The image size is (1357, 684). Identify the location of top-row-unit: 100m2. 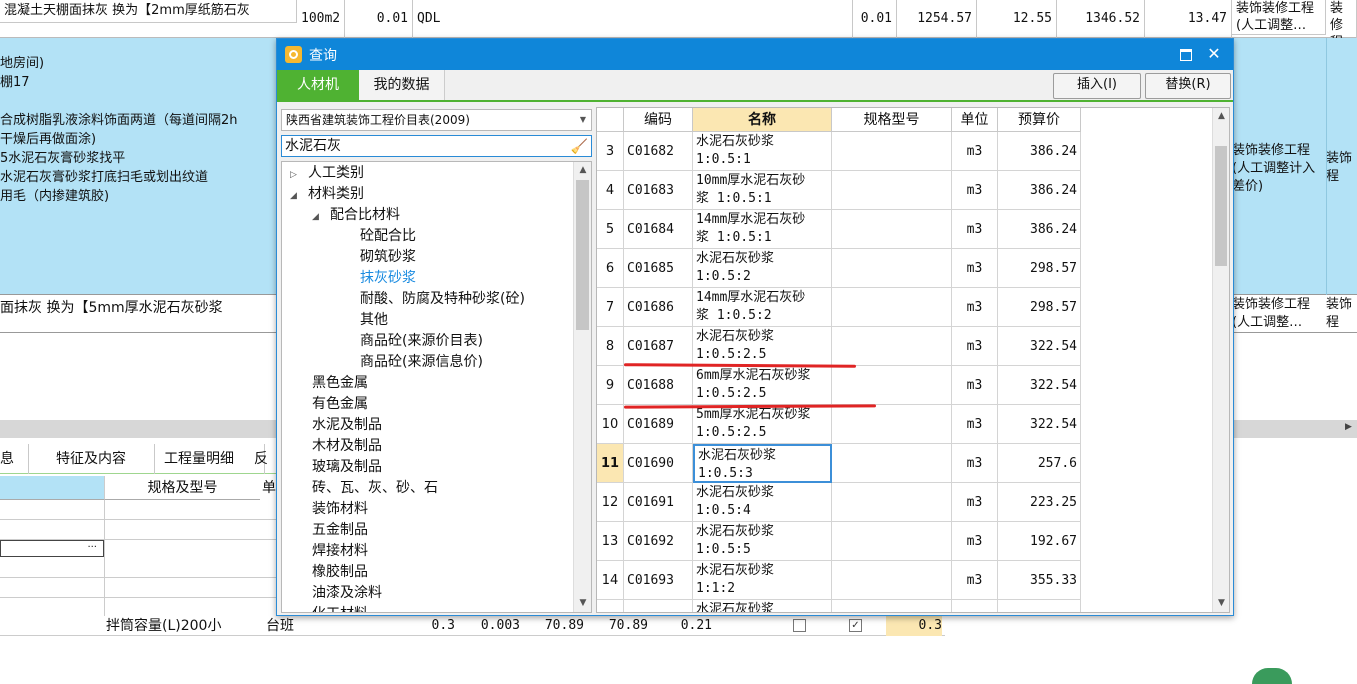
(321, 19).